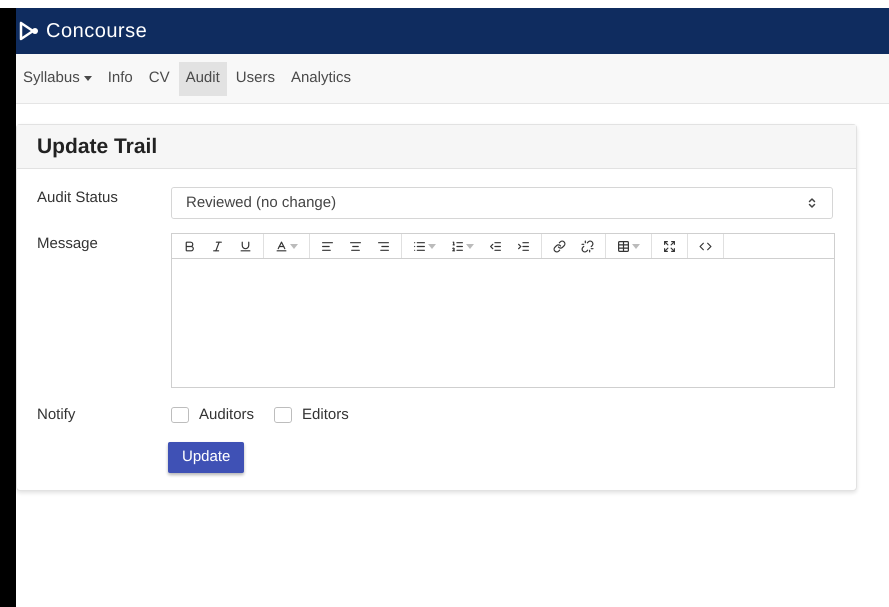  Describe the element at coordinates (383, 246) in the screenshot. I see `align-right-icon` at that location.